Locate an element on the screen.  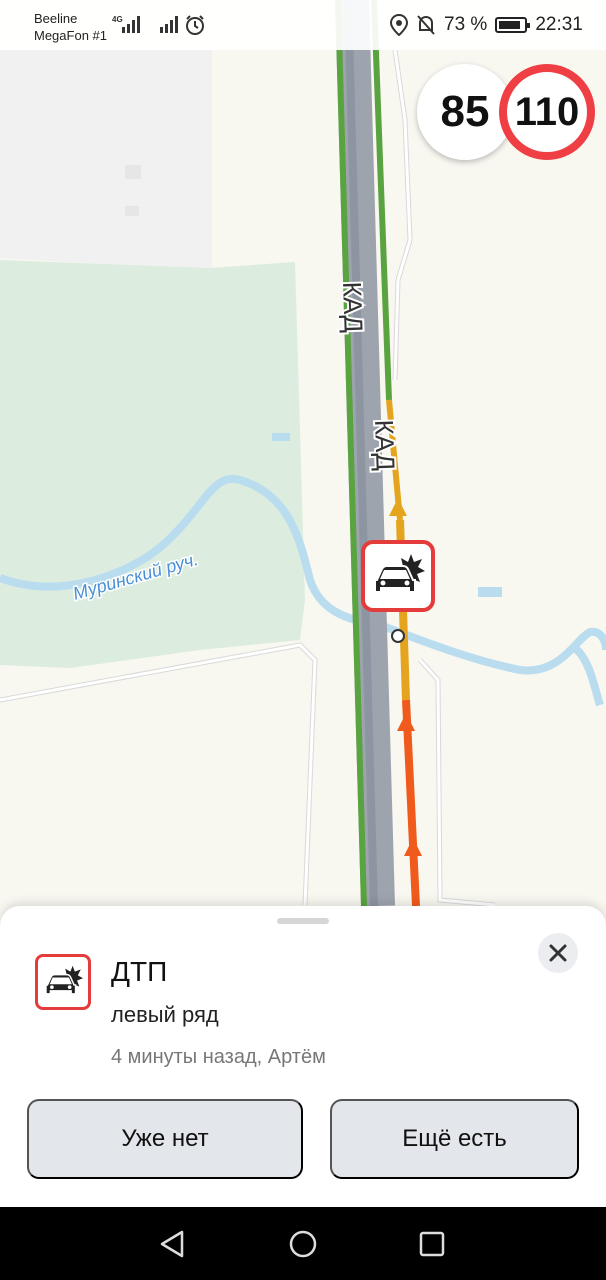
carrier-1: Beeline is located at coordinates (56, 18).